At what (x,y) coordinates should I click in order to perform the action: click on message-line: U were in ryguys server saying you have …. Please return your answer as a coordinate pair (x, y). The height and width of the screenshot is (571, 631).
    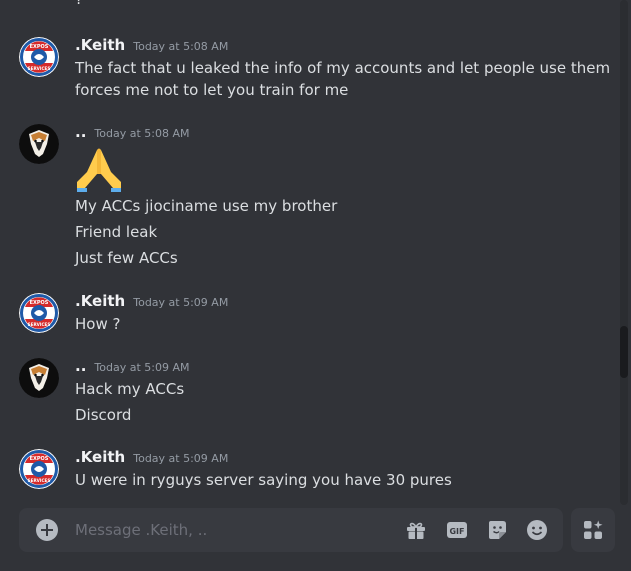
    Looking at the image, I should click on (263, 480).